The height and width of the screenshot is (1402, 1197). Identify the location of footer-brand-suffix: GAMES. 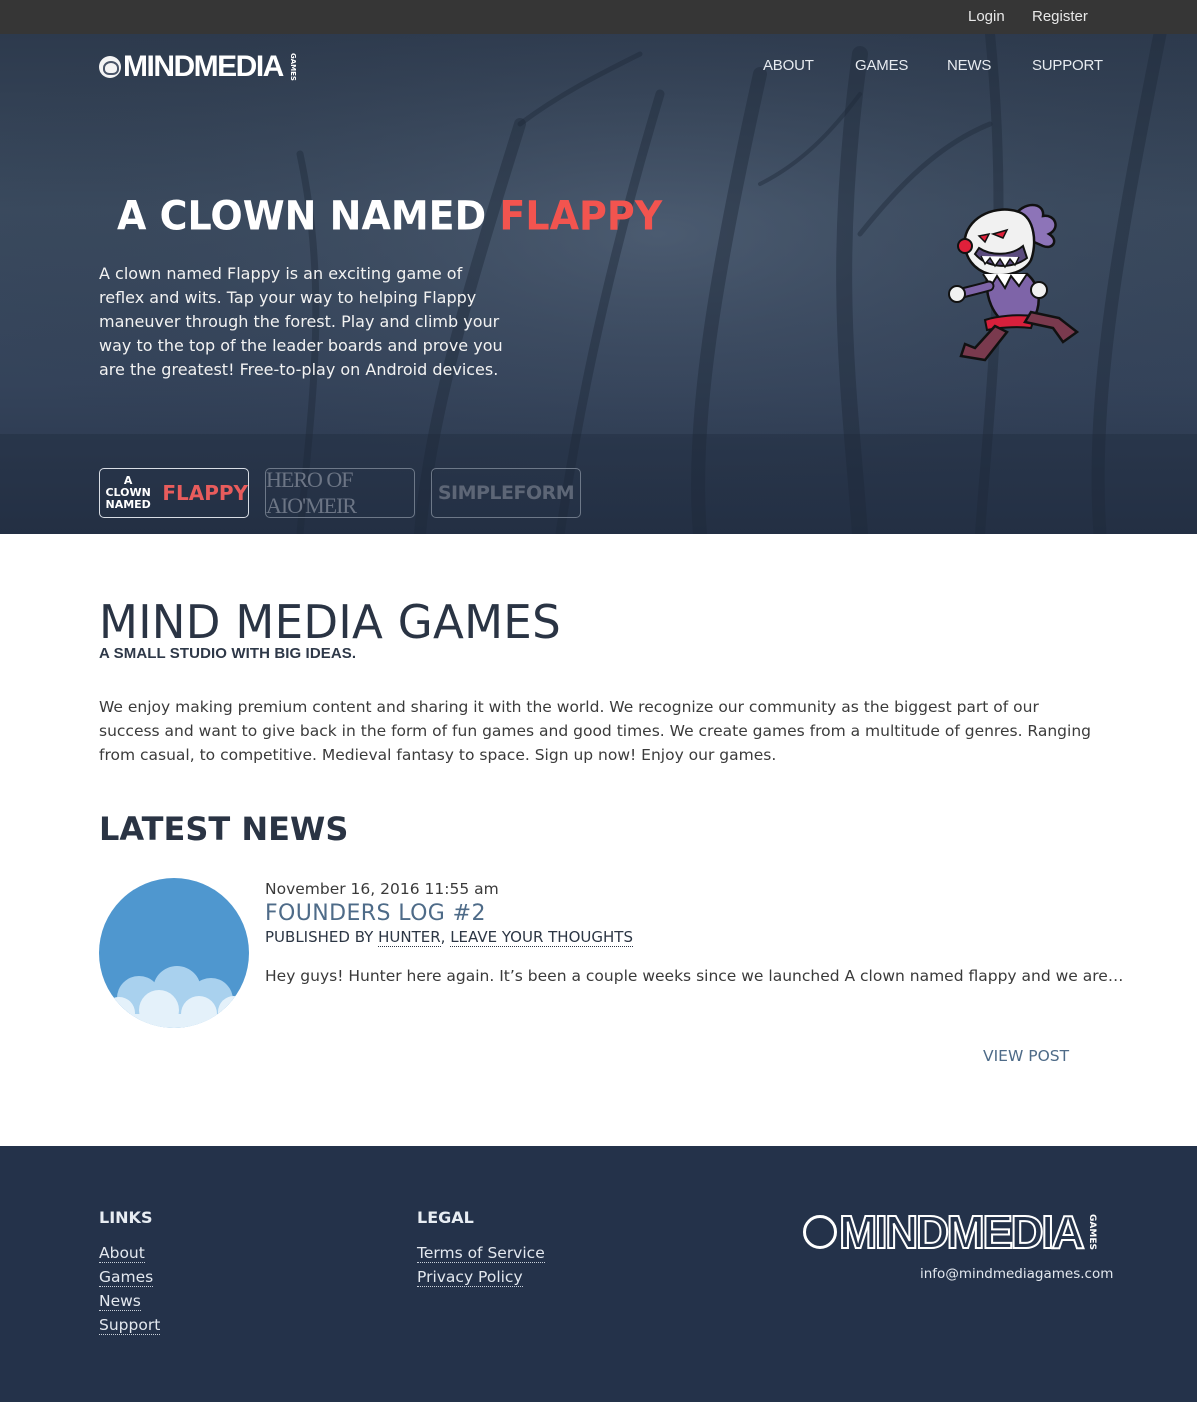
(1092, 1232).